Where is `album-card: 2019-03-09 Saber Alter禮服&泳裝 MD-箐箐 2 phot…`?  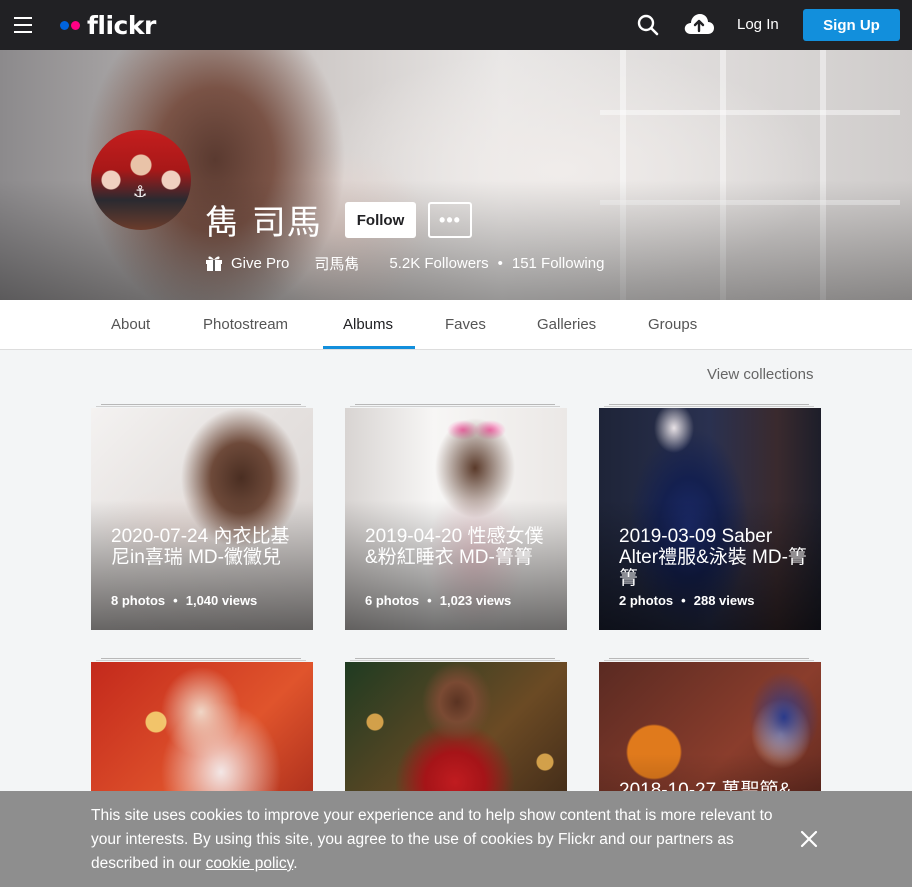 album-card: 2019-03-09 Saber Alter禮服&泳裝 MD-箐箐 2 phot… is located at coordinates (710, 519).